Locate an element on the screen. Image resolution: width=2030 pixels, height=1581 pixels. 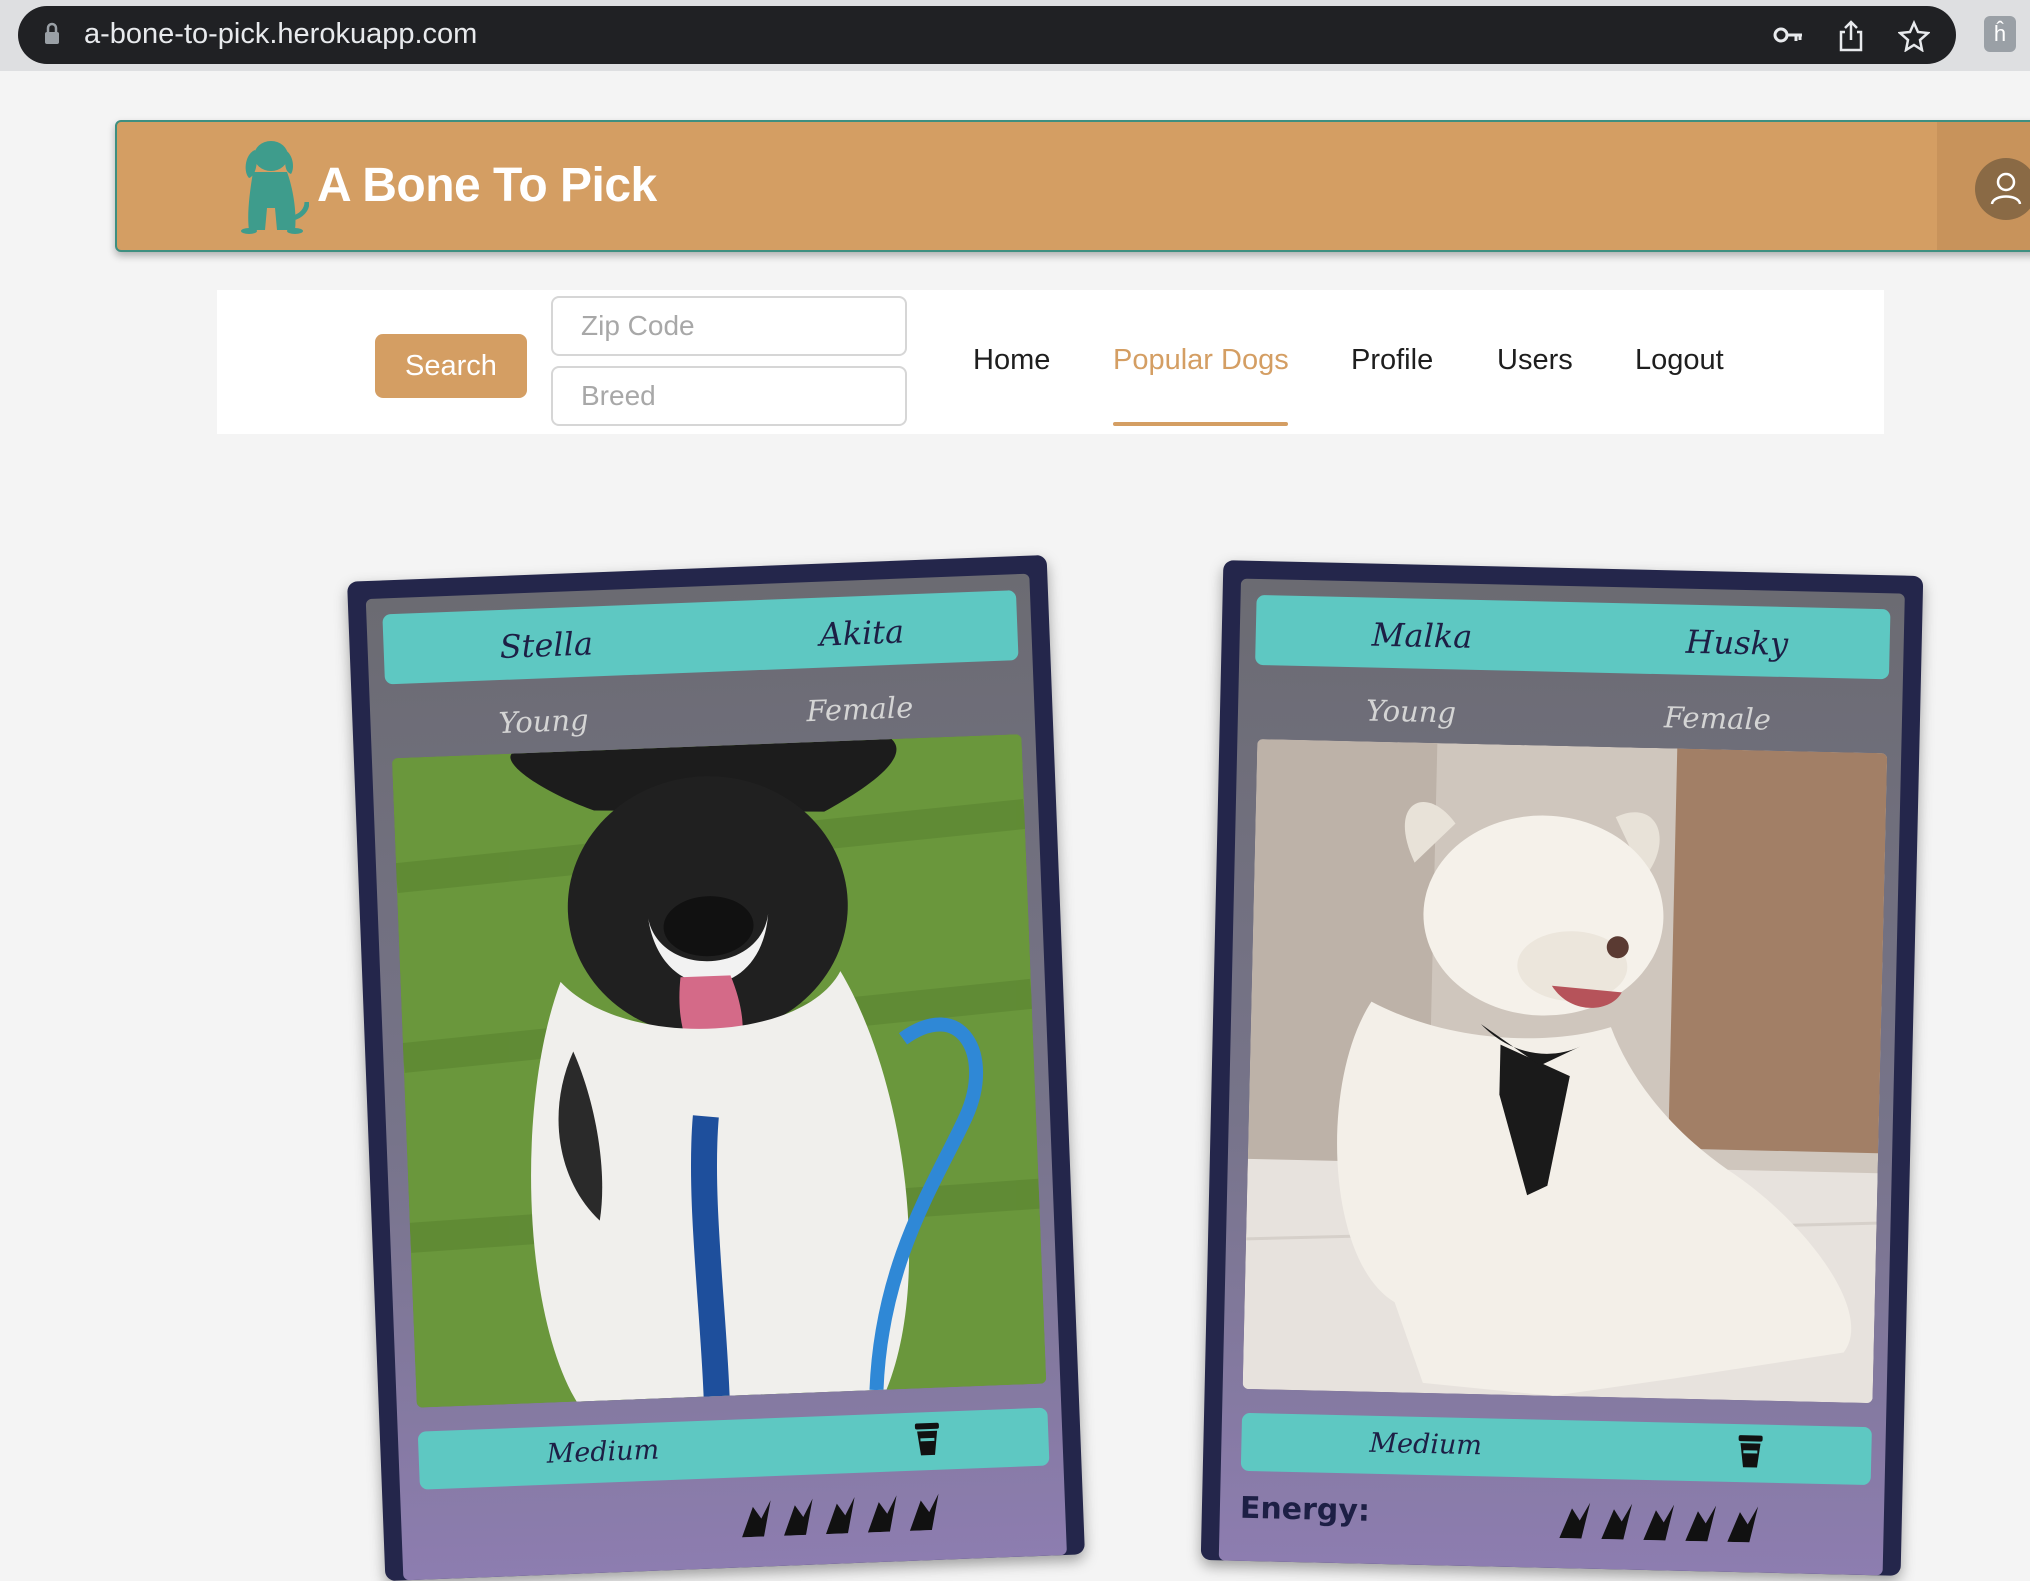
share-icon is located at coordinates (1851, 36).